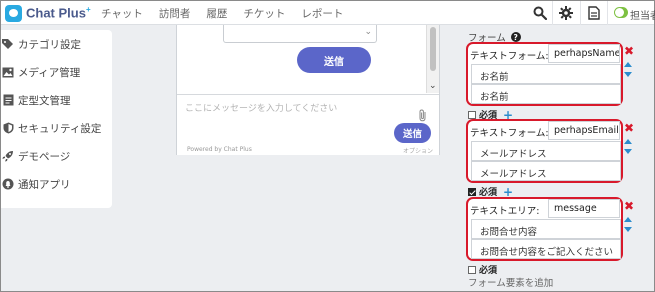 Image resolution: width=655 pixels, height=292 pixels. Describe the element at coordinates (433, 49) in the screenshot. I see `scrollbar-thumb` at that location.